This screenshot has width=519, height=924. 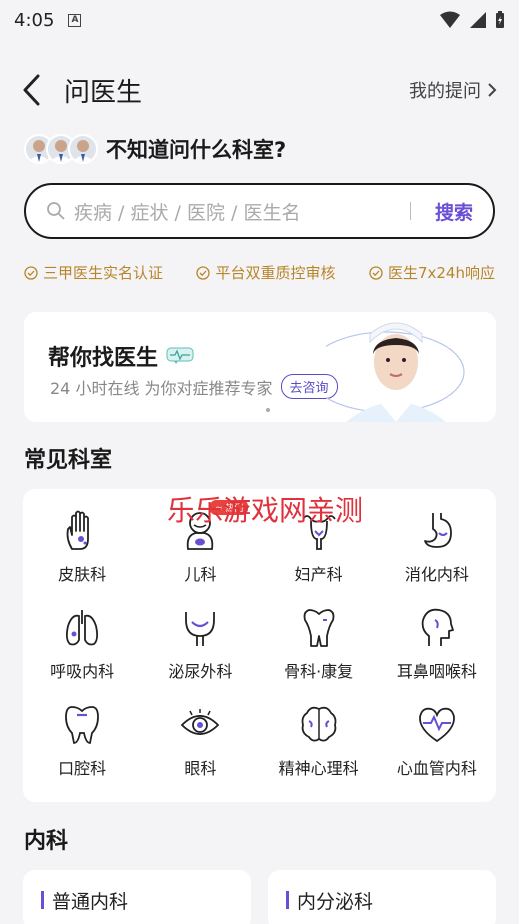 I want to click on nurse-illustration, so click(x=395, y=372).